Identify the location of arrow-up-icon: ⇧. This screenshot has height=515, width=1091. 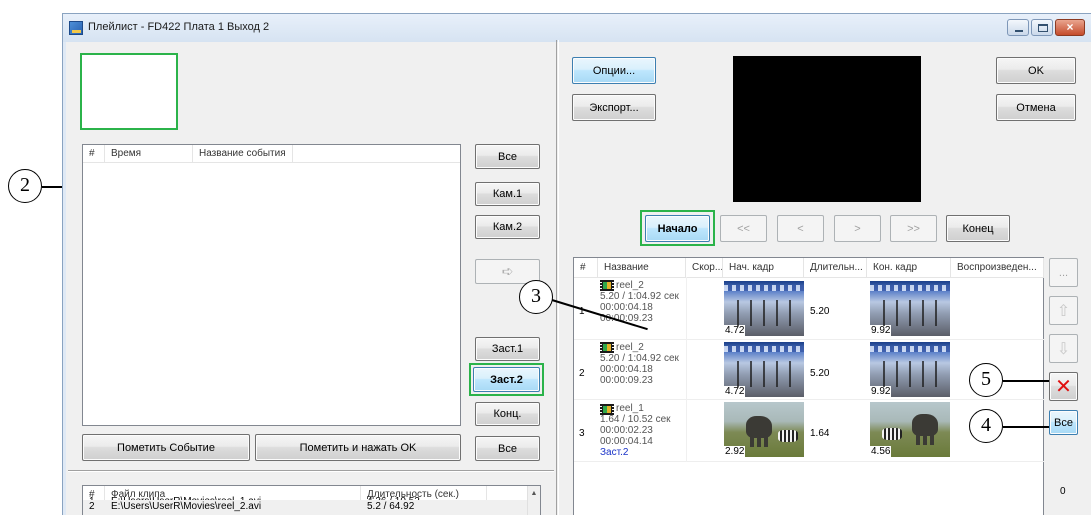
(1063, 311).